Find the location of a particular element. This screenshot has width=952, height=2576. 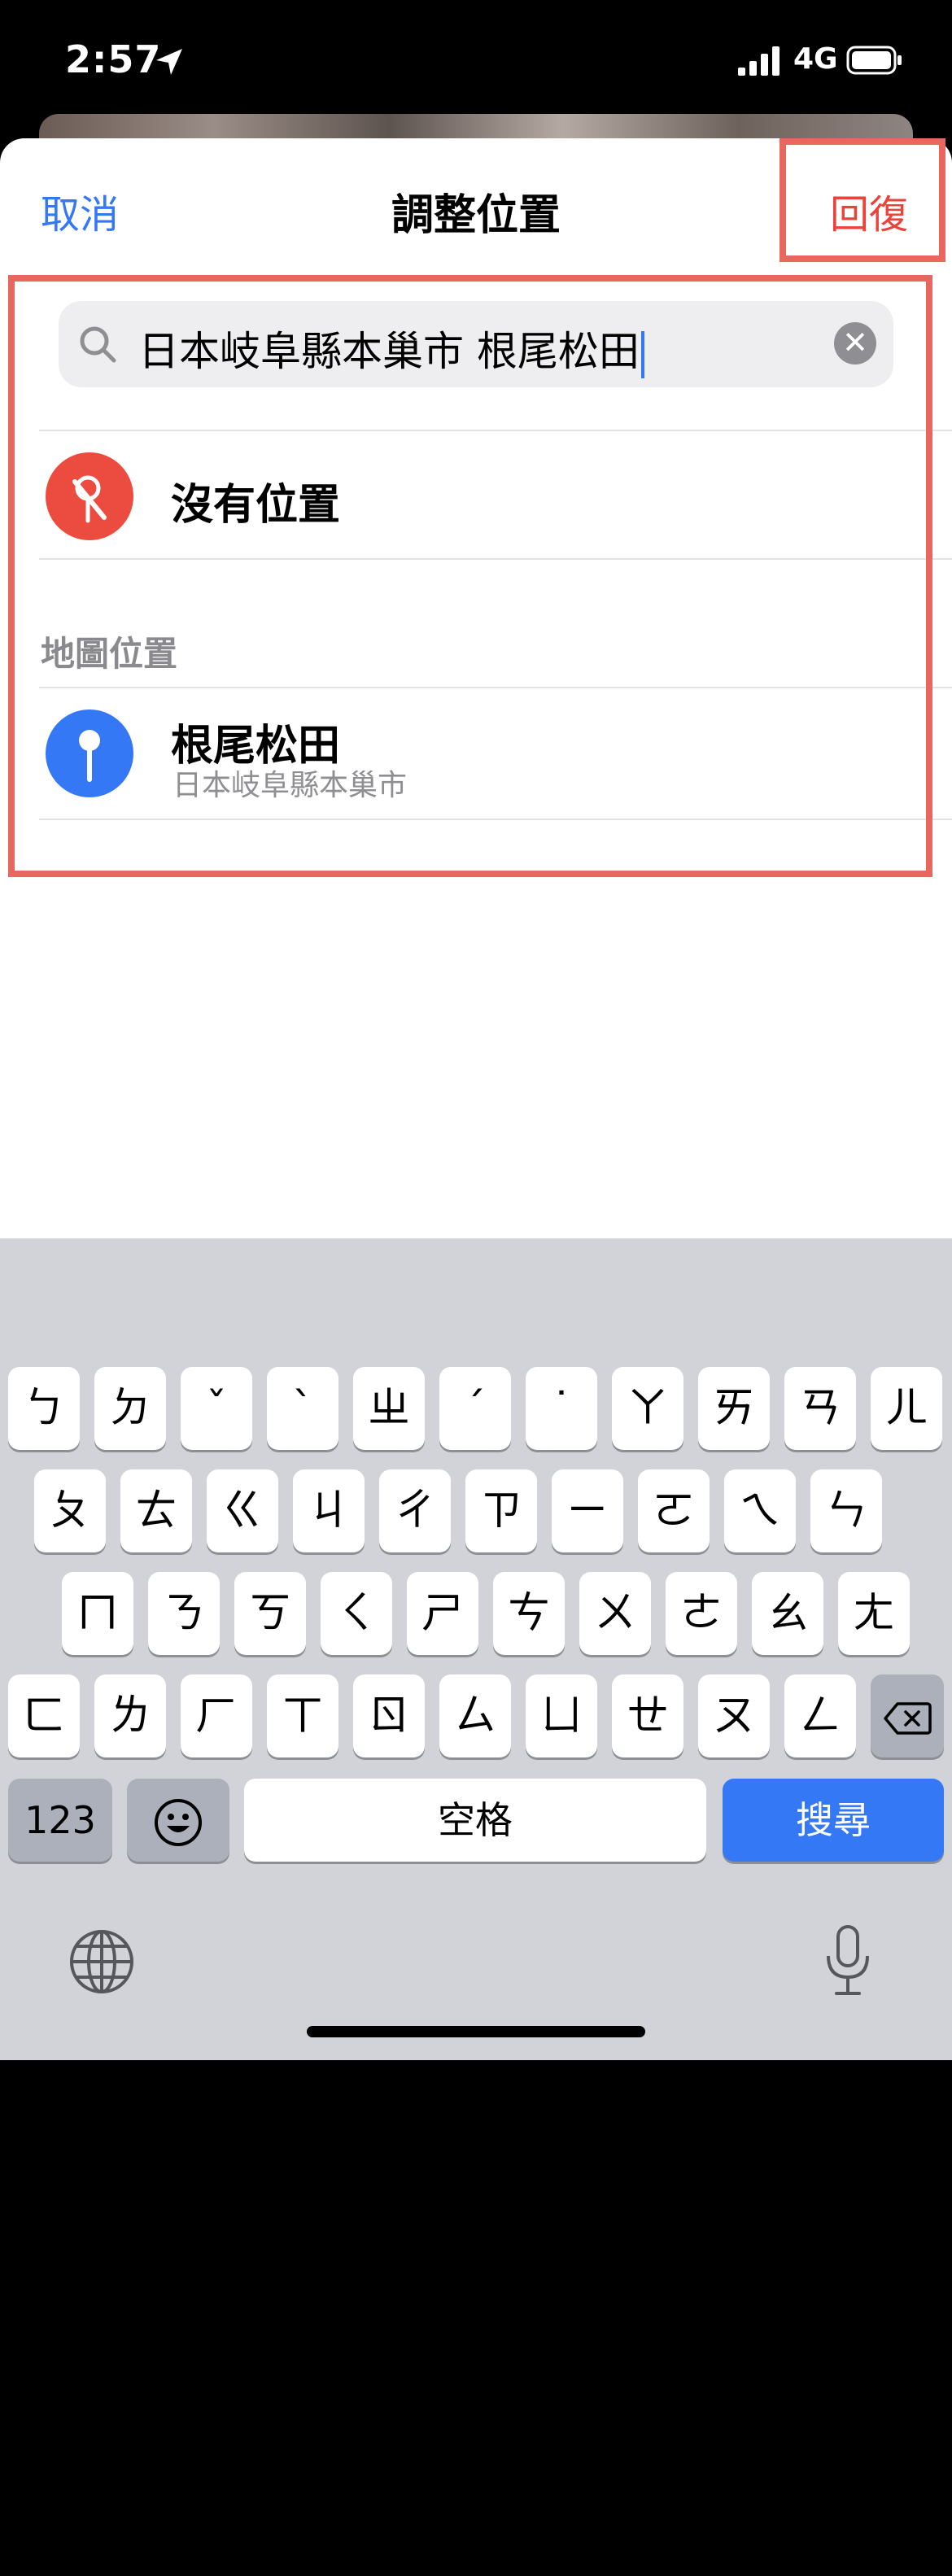

home-indicator is located at coordinates (476, 2031).